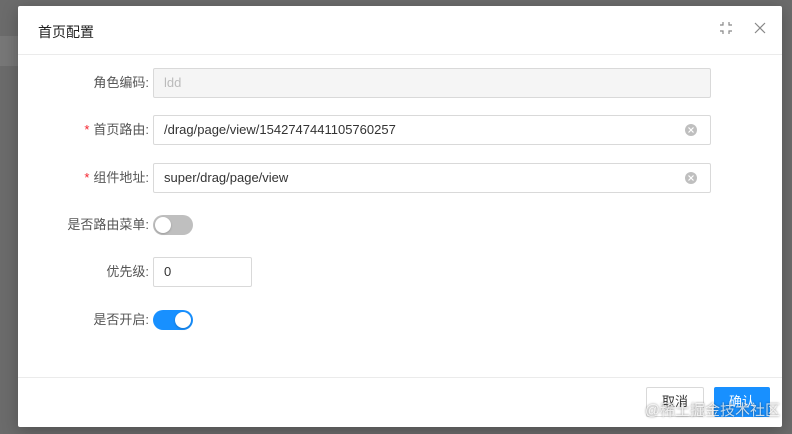 Image resolution: width=792 pixels, height=434 pixels. Describe the element at coordinates (400, 320) in the screenshot. I see `field-enabled: 是否开启:` at that location.